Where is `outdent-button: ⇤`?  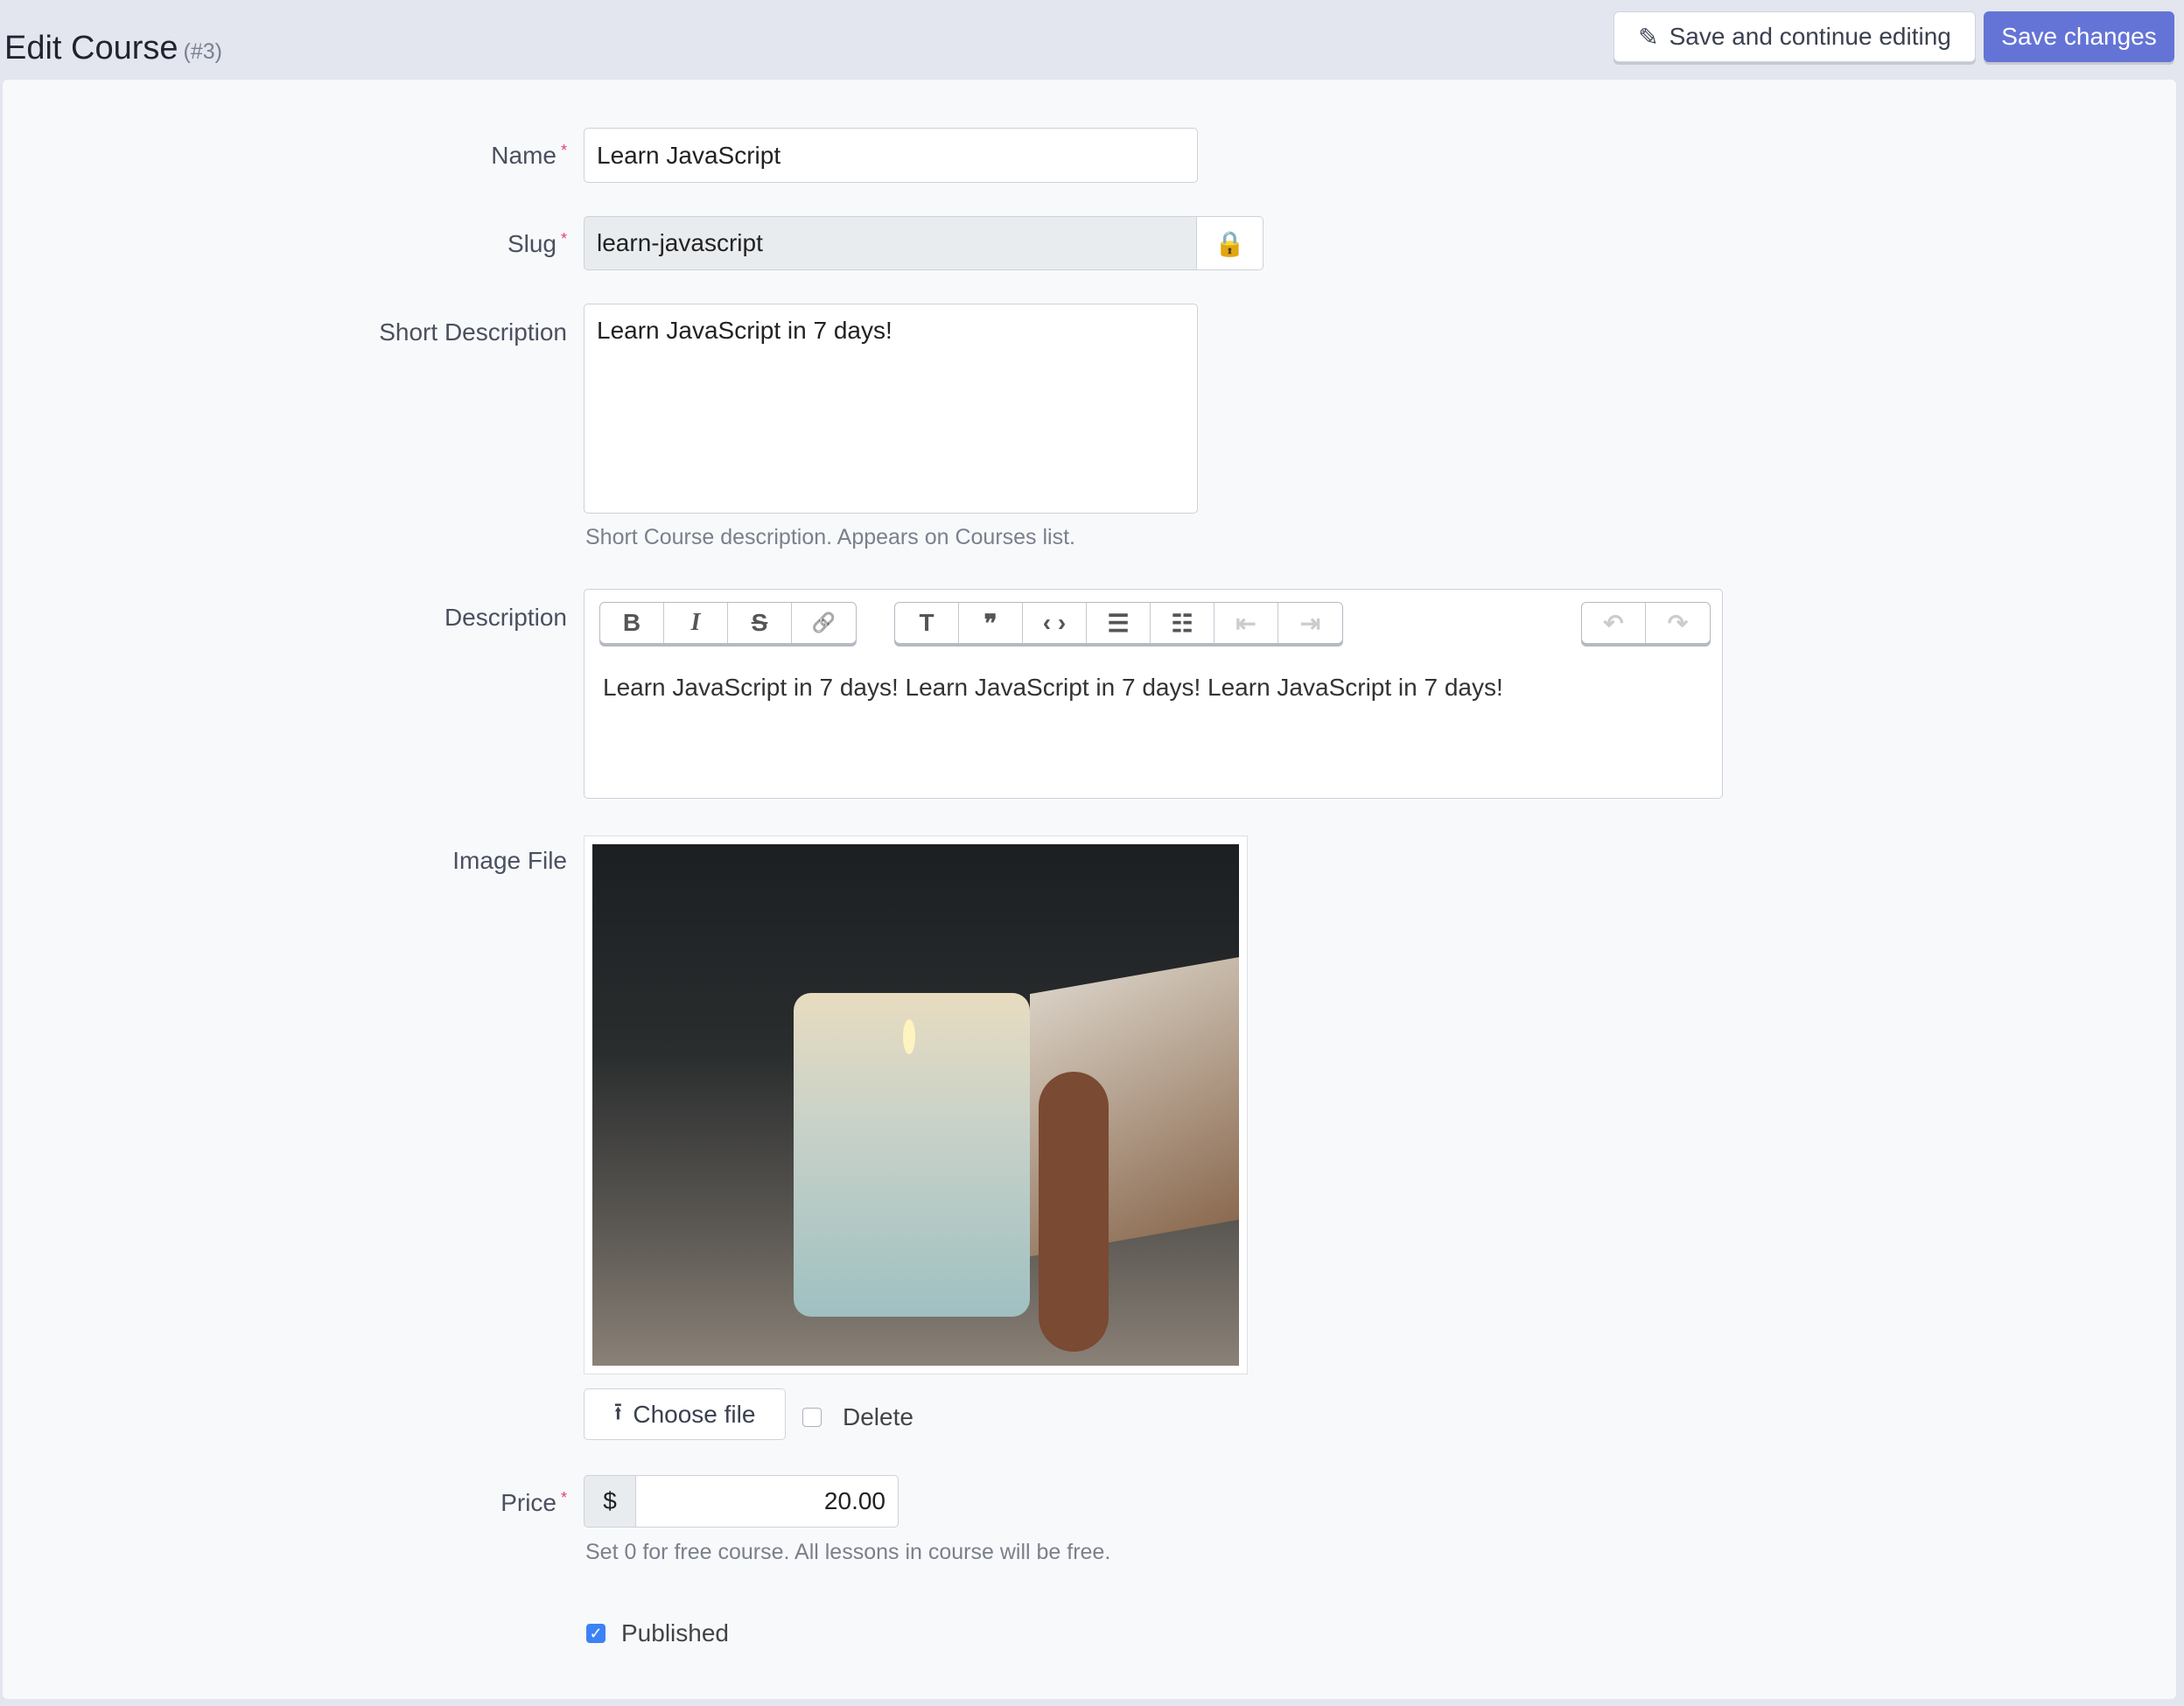 outdent-button: ⇤ is located at coordinates (1246, 623).